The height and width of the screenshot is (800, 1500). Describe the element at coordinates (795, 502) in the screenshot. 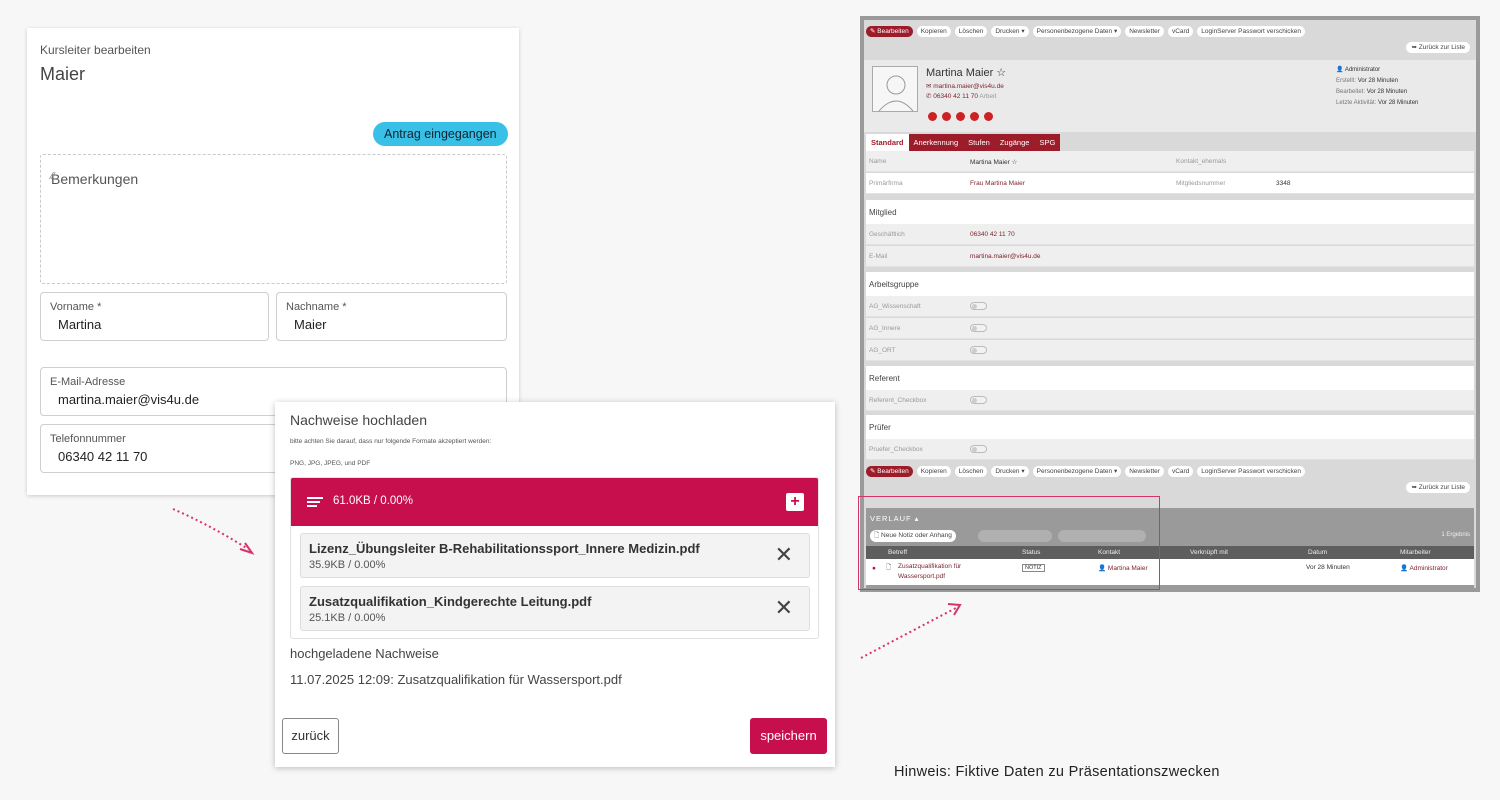

I see `add-file-icon: +` at that location.